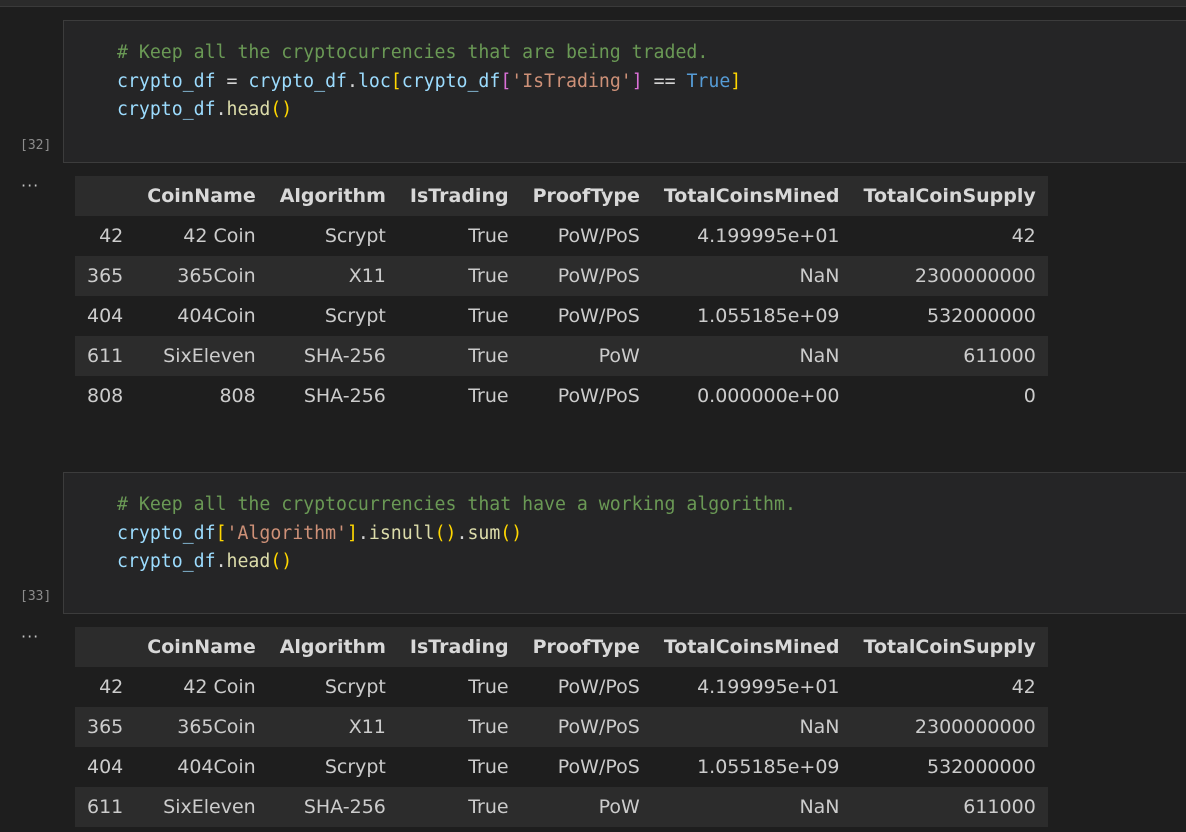  I want to click on table-cell: 808, so click(237, 396).